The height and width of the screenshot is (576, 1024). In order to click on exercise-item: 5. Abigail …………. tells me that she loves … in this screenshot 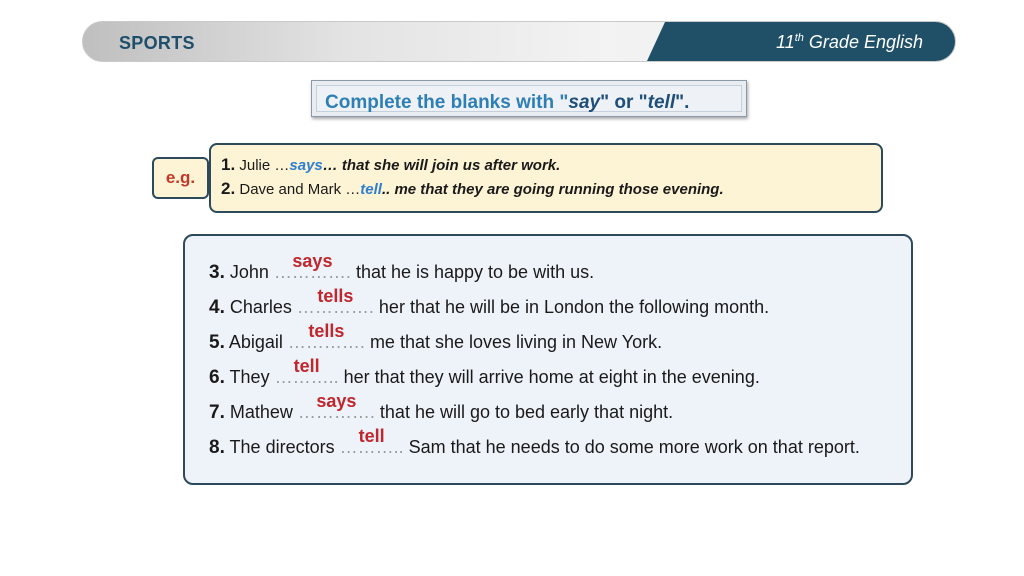, I will do `click(436, 337)`.